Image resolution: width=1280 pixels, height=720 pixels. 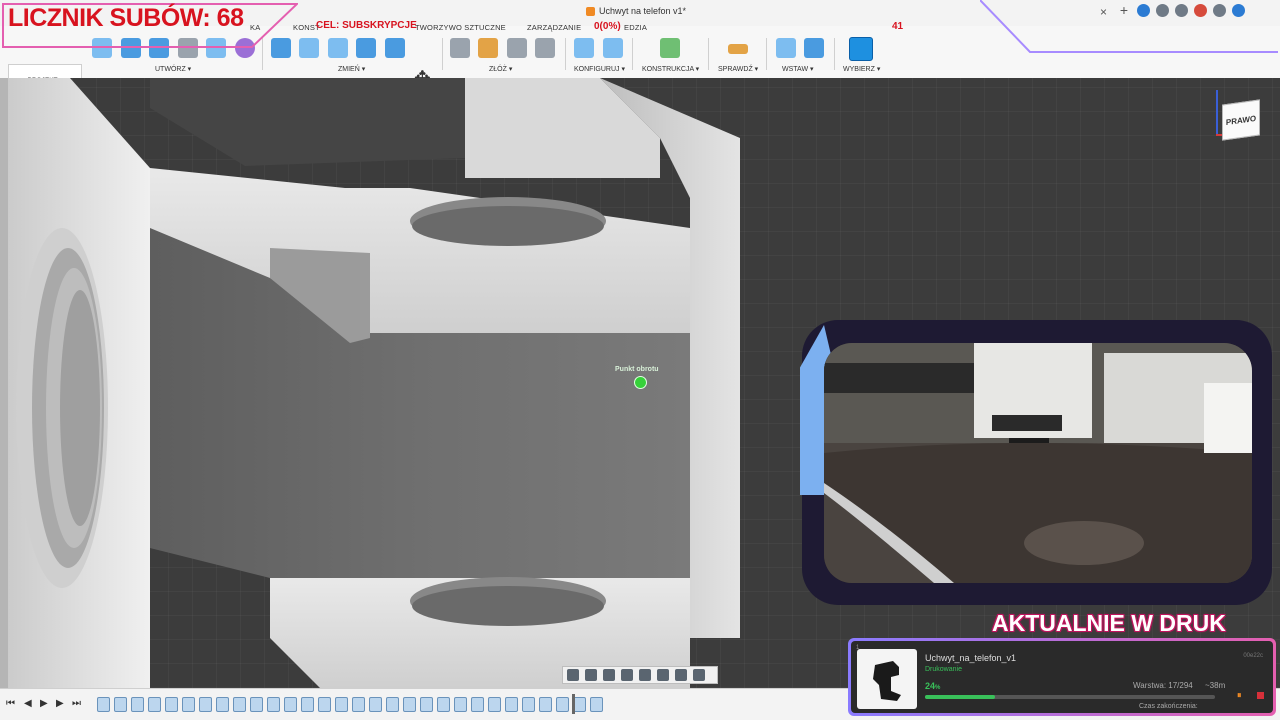 I want to click on viewports-icon, so click(x=699, y=675).